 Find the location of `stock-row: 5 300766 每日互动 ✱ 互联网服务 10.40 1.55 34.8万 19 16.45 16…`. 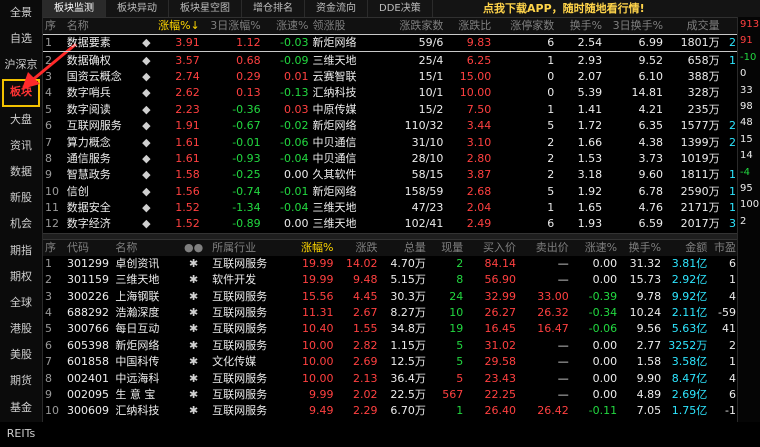

stock-row: 5 300766 每日互动 ✱ 互联网服务 10.40 1.55 34.8万 19 16.45 16… is located at coordinates (390, 329).